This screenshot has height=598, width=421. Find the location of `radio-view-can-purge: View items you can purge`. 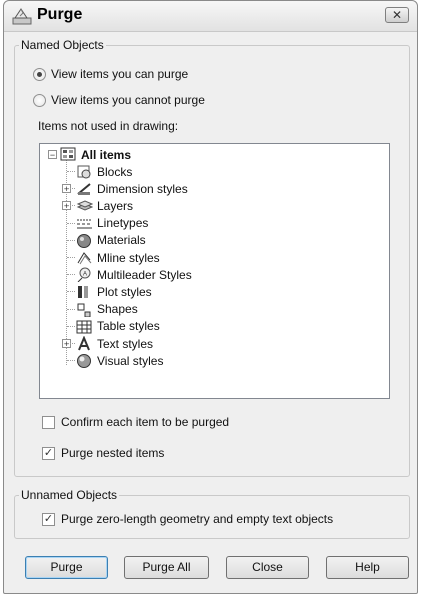

radio-view-can-purge: View items you can purge is located at coordinates (110, 74).